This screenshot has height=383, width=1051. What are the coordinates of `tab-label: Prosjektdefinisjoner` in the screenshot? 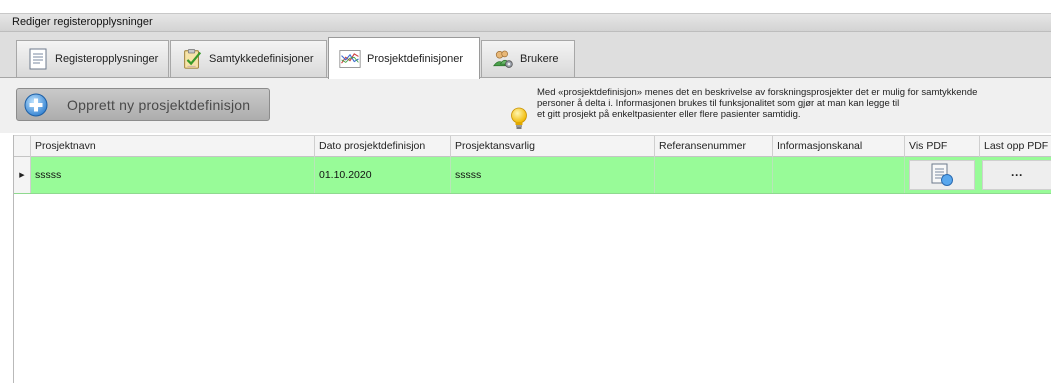 It's located at (415, 58).